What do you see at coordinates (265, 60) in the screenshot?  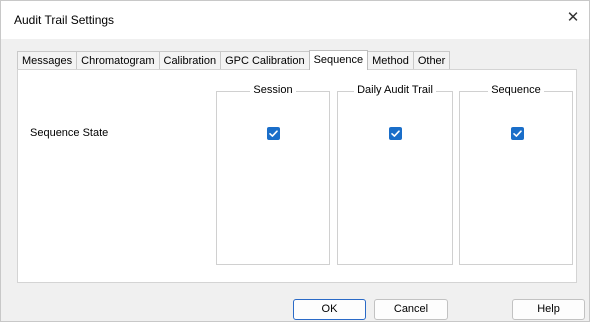 I see `tab-gpc-calibration: GPC Calibration` at bounding box center [265, 60].